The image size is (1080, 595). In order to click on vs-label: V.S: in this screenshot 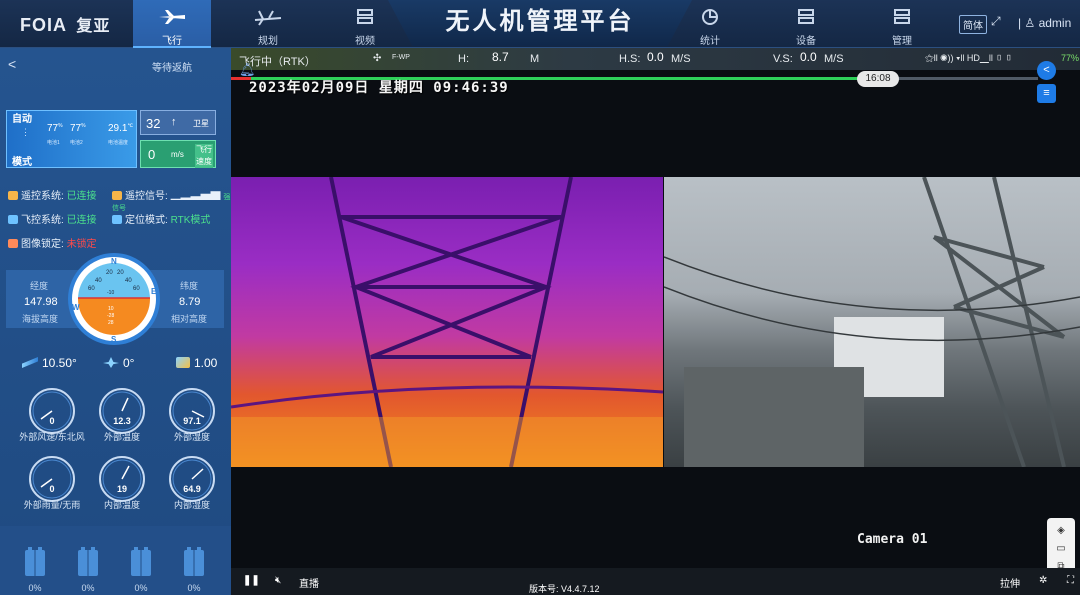, I will do `click(783, 59)`.